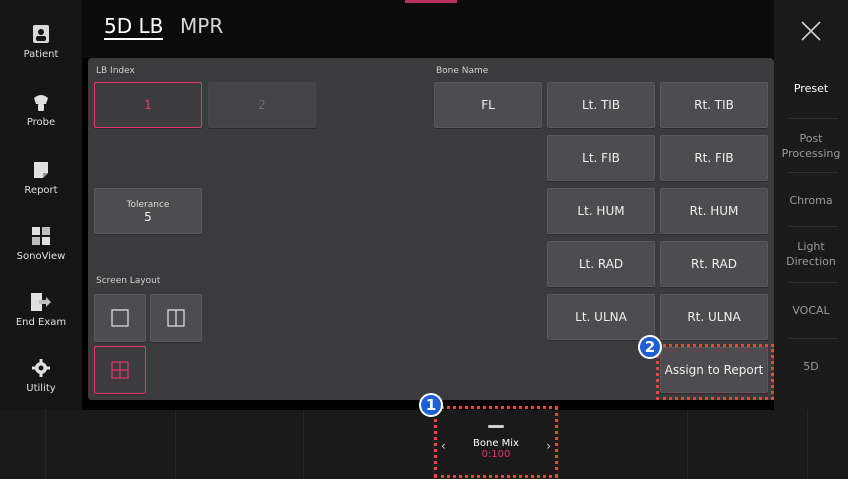 Image resolution: width=848 pixels, height=479 pixels. I want to click on tolerance-button: Tolerance 5, so click(148, 211).